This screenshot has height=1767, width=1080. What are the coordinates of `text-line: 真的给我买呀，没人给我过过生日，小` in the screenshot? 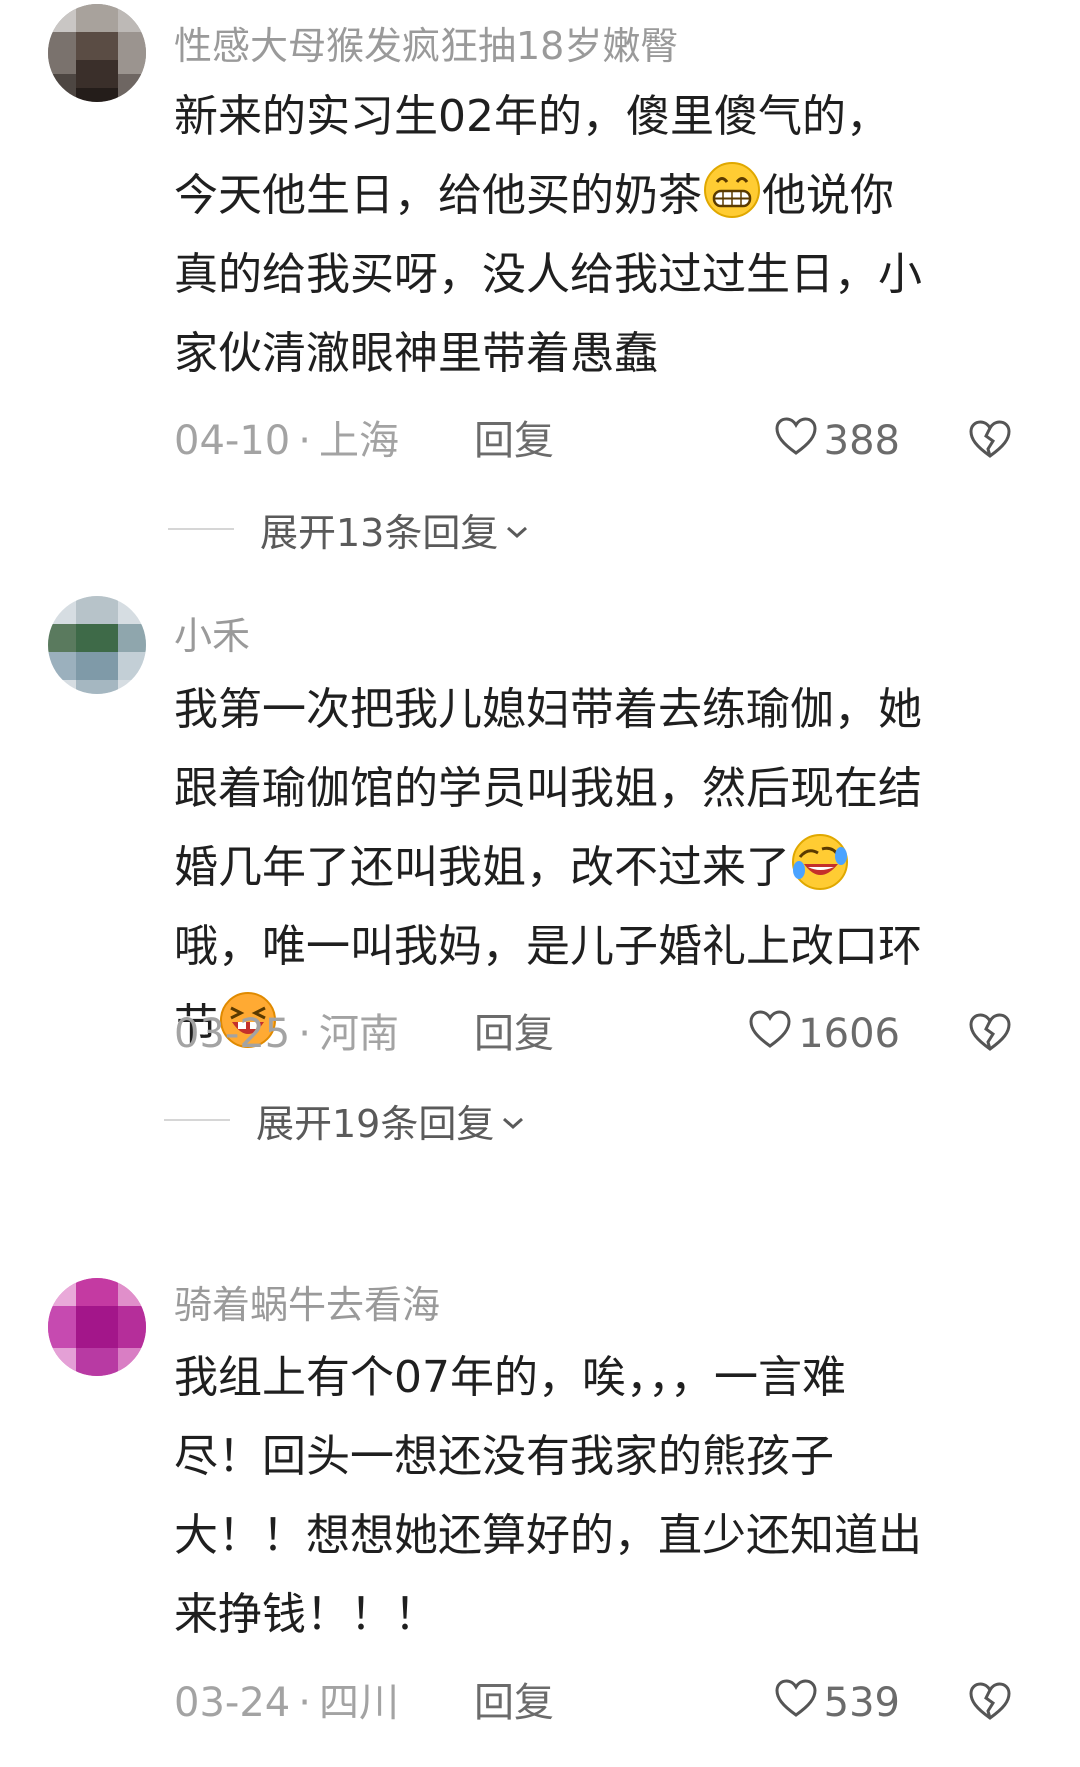 It's located at (609, 274).